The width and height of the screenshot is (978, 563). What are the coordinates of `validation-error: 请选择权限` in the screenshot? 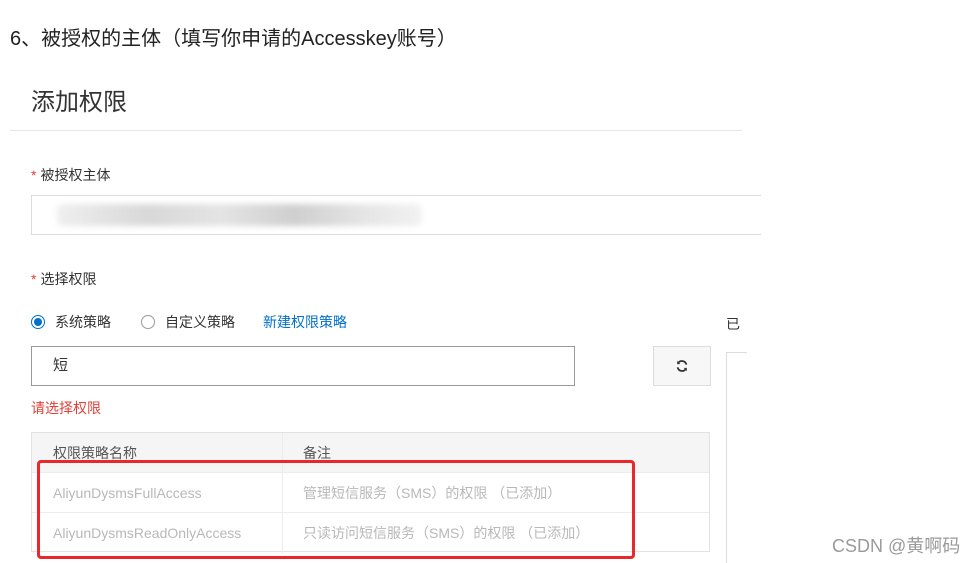 It's located at (66, 408).